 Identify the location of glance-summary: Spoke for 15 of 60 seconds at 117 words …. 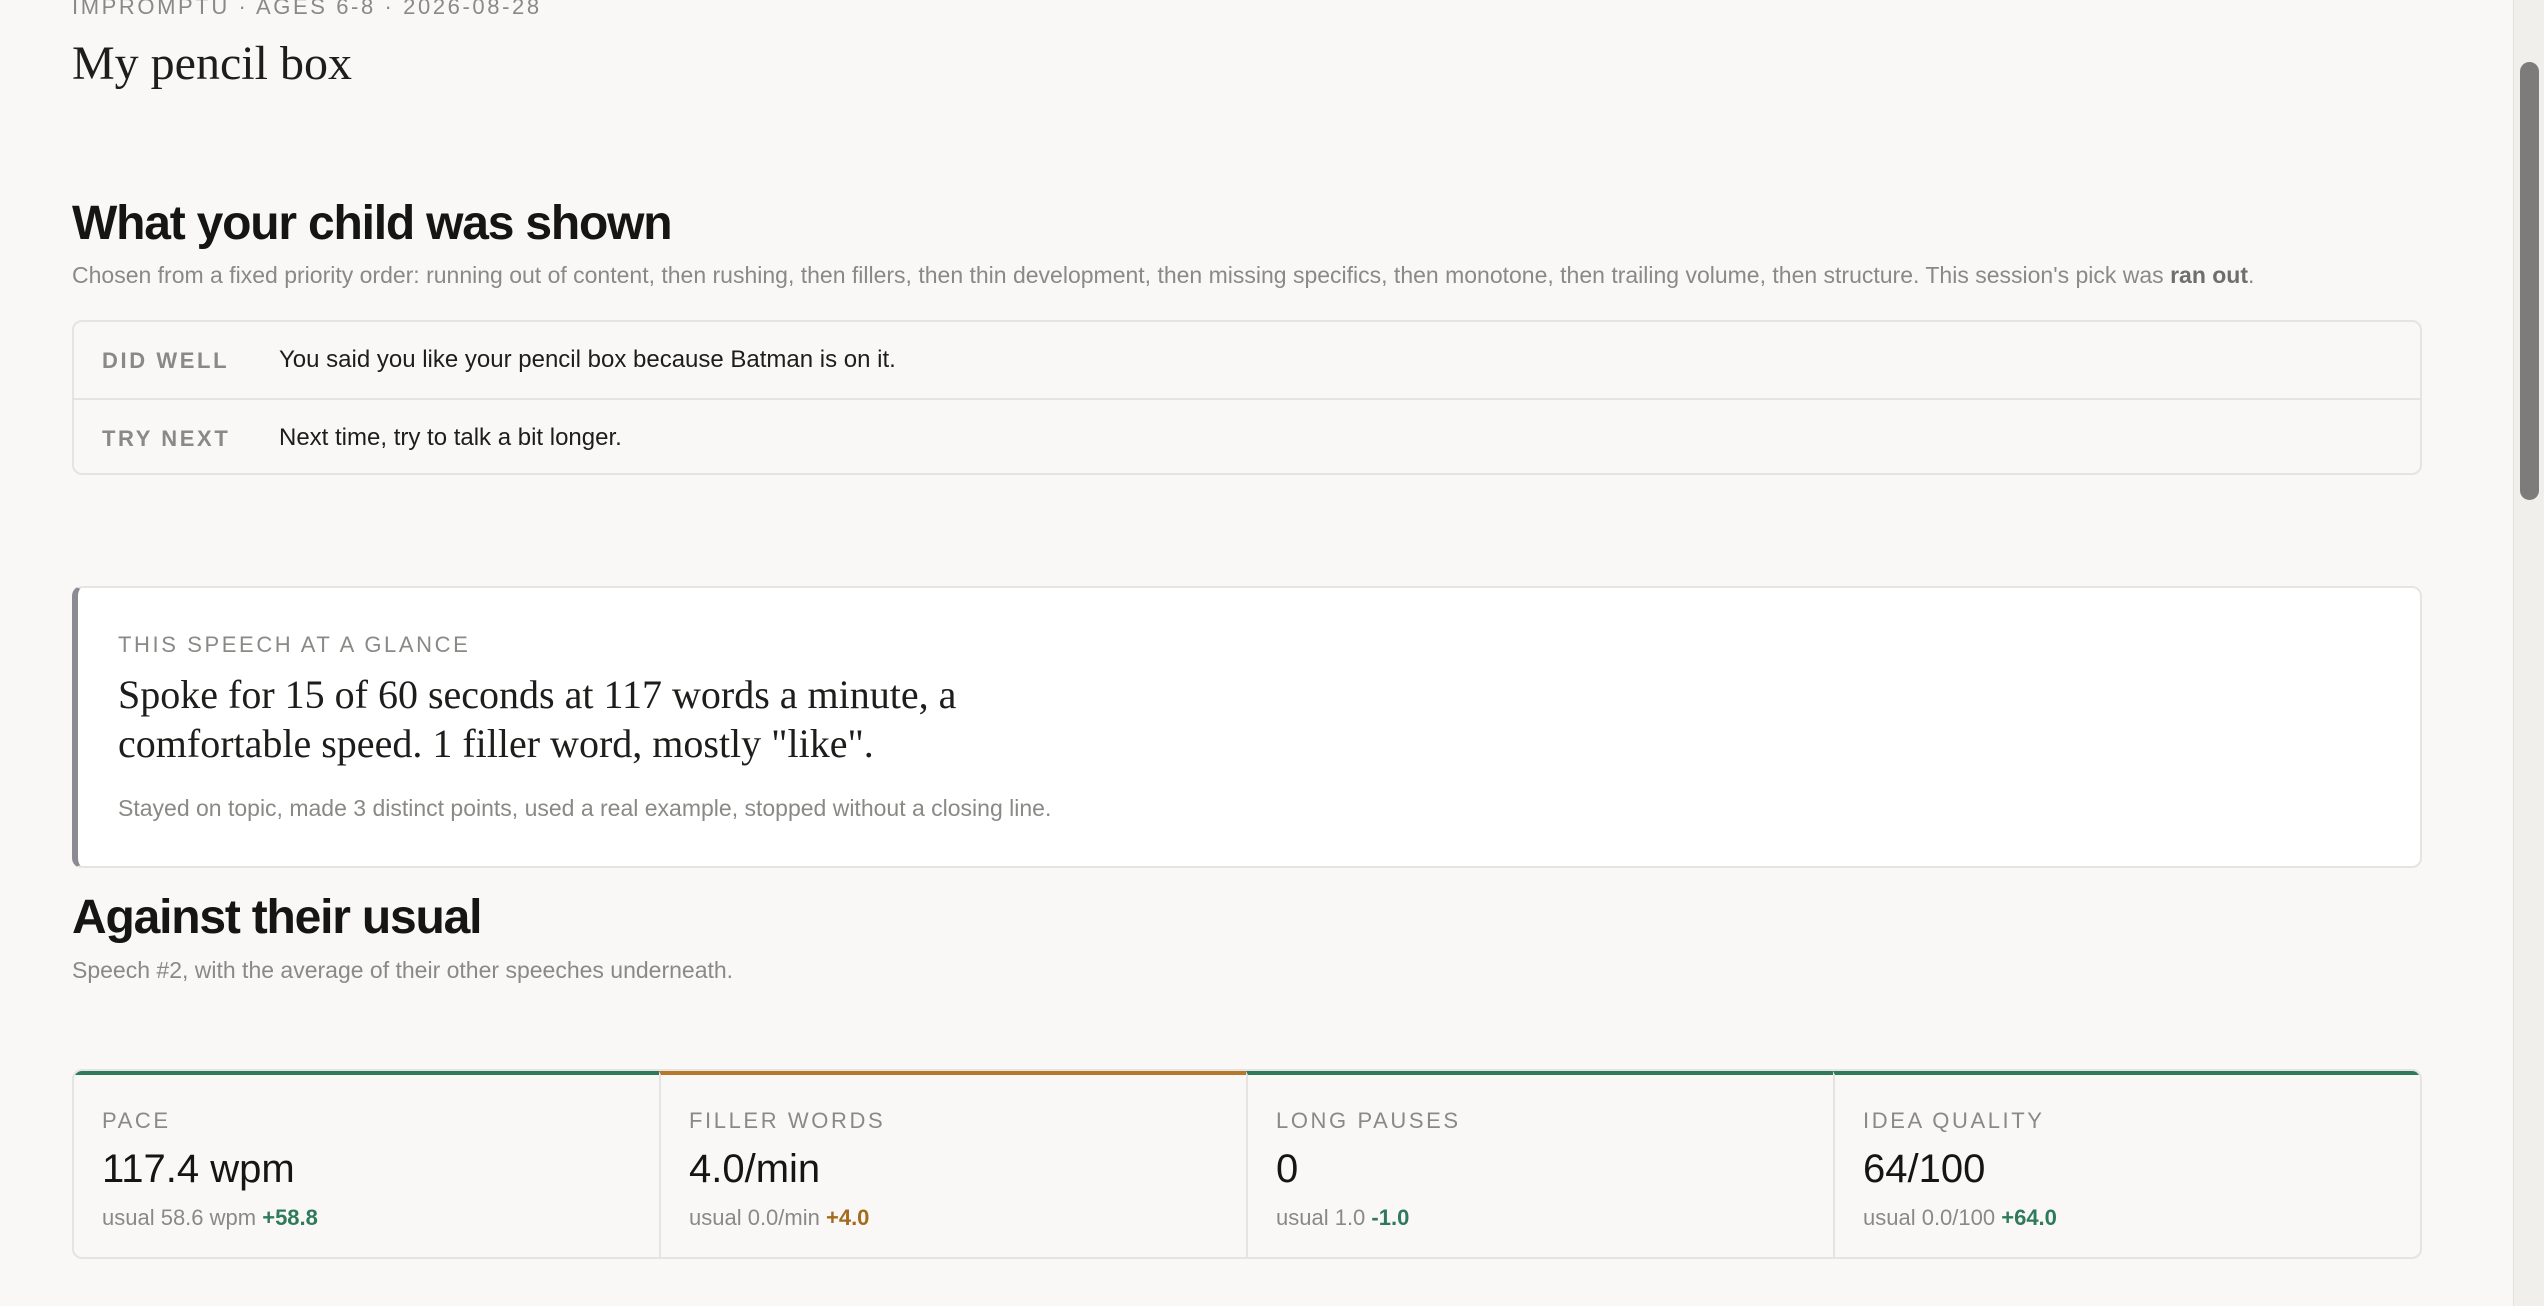
(537, 719).